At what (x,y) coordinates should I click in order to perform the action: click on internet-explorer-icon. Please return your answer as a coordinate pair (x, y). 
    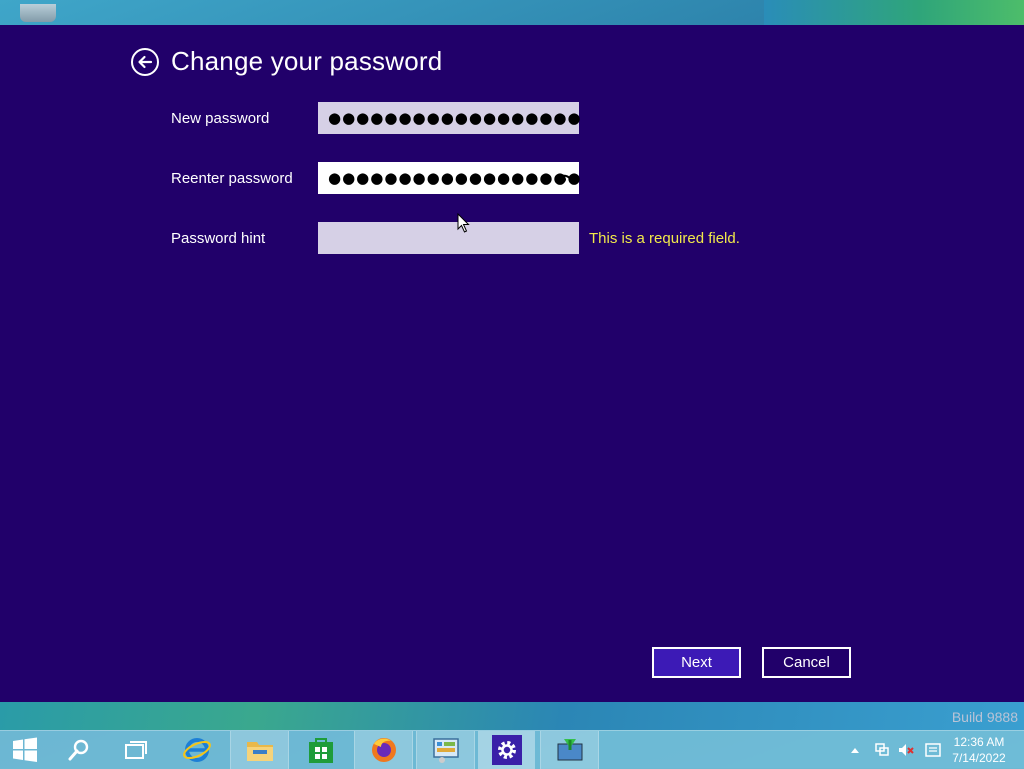
    Looking at the image, I should click on (196, 750).